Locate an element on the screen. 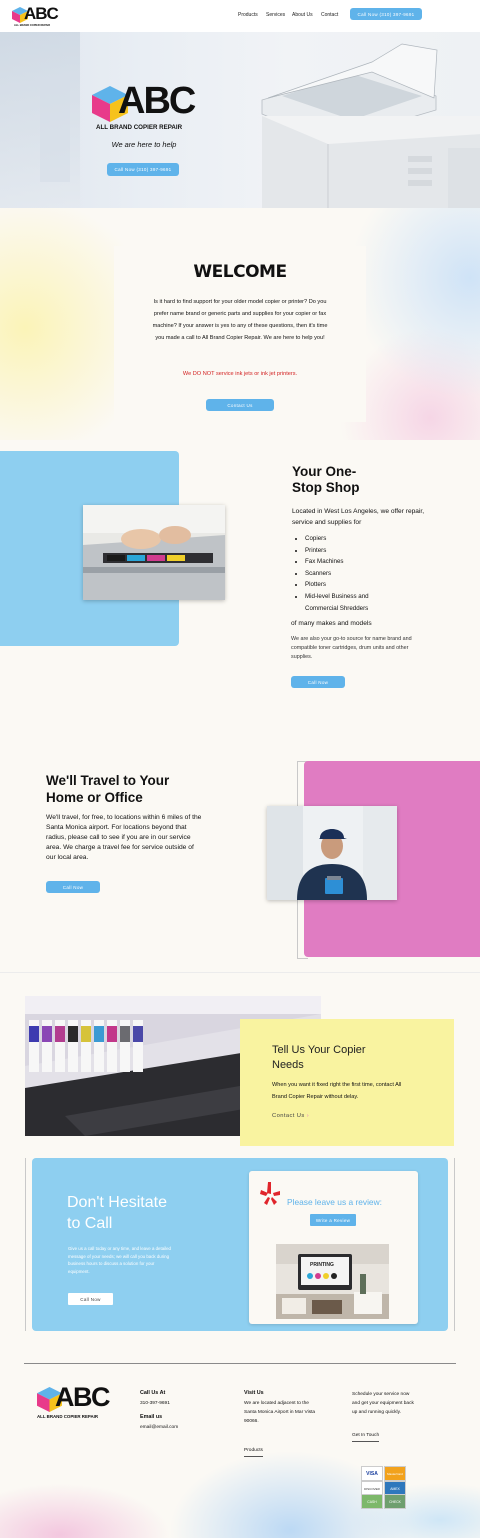 The image size is (480, 1538). welcome-contact-button: Contact Us is located at coordinates (240, 405).